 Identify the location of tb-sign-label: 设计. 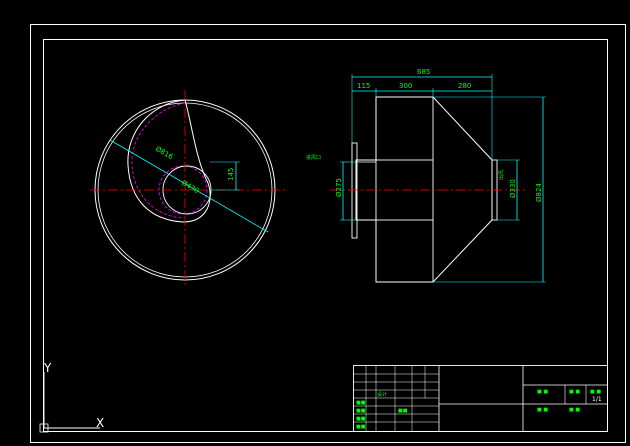
(382, 394).